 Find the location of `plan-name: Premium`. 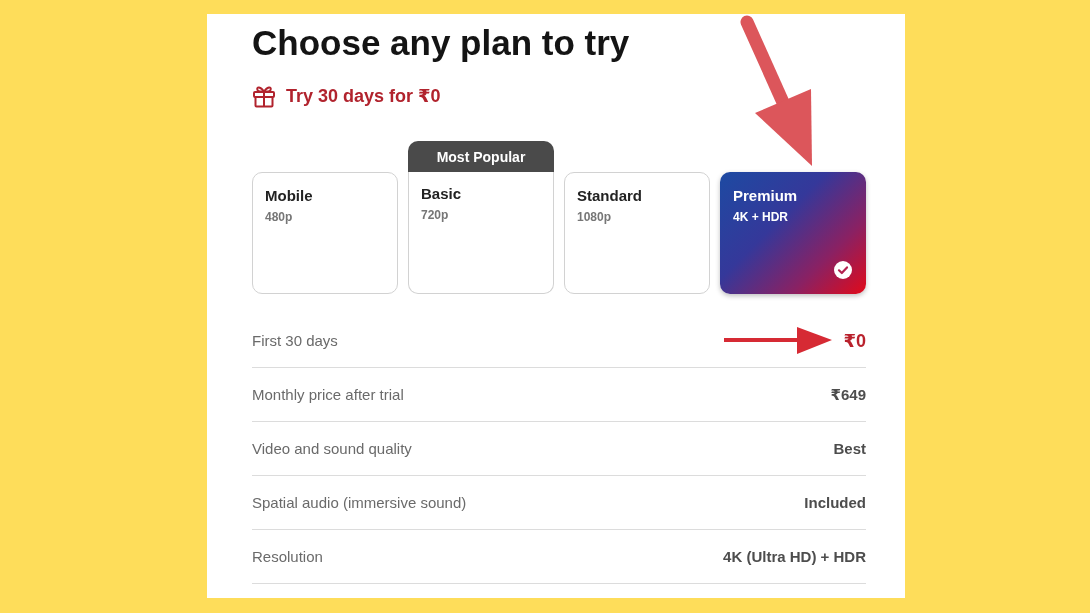

plan-name: Premium is located at coordinates (766, 195).